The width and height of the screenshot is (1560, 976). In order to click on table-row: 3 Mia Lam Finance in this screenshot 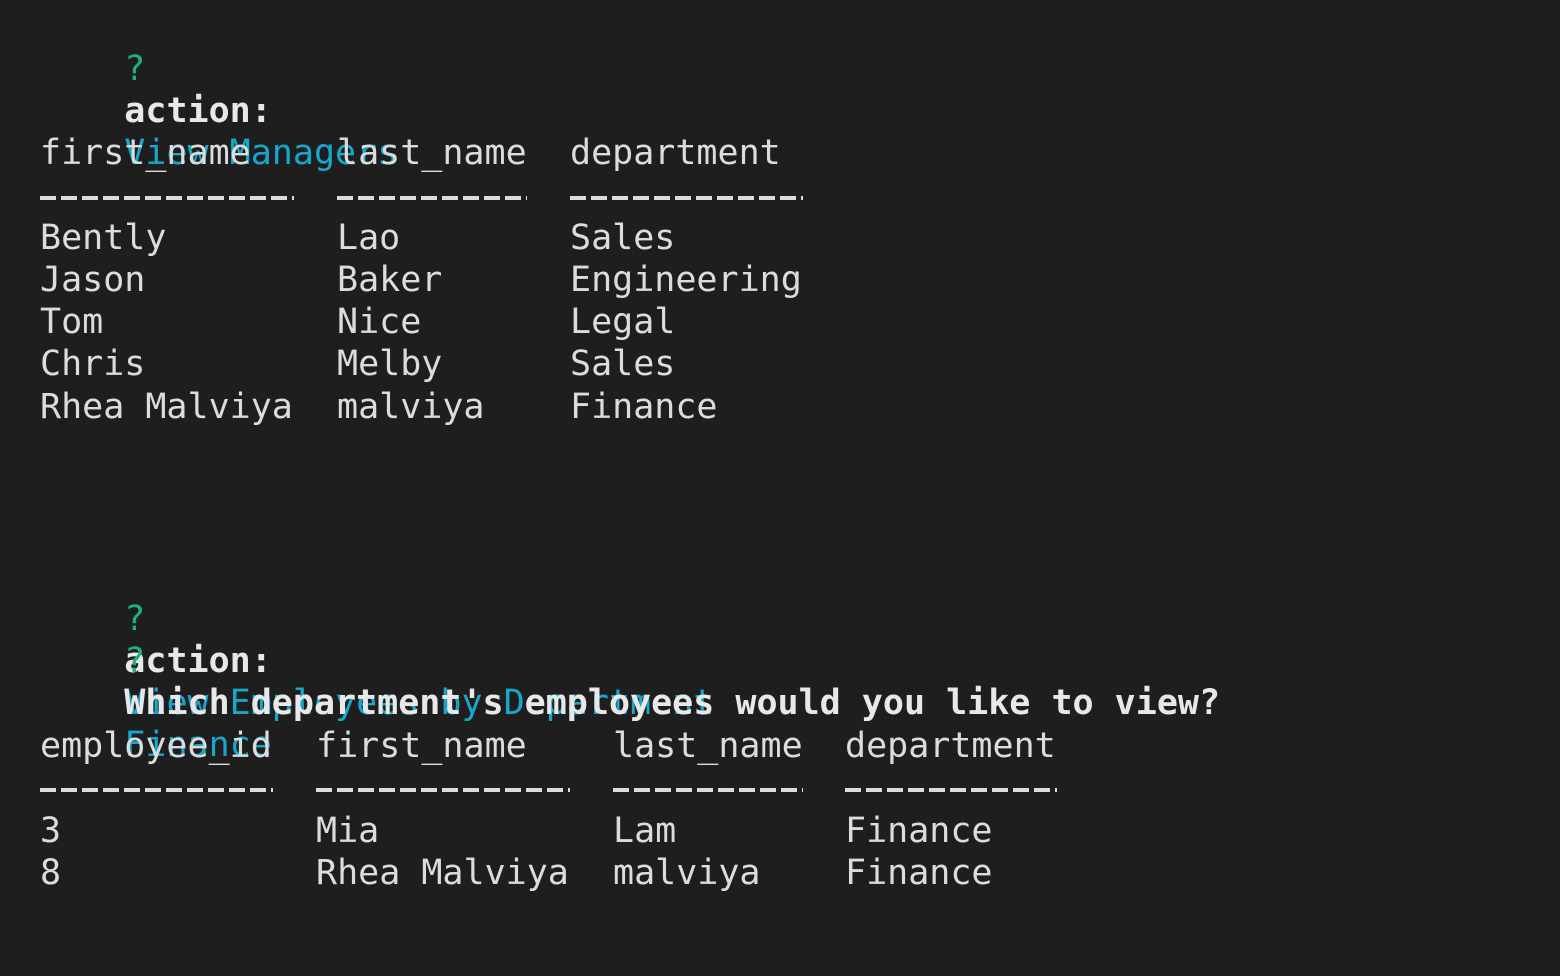, I will do `click(740, 832)`.